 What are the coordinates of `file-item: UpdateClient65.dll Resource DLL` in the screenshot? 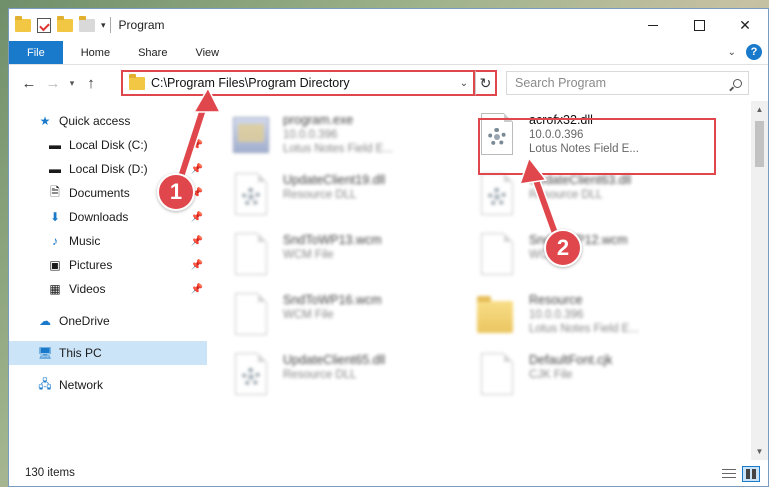 It's located at (354, 375).